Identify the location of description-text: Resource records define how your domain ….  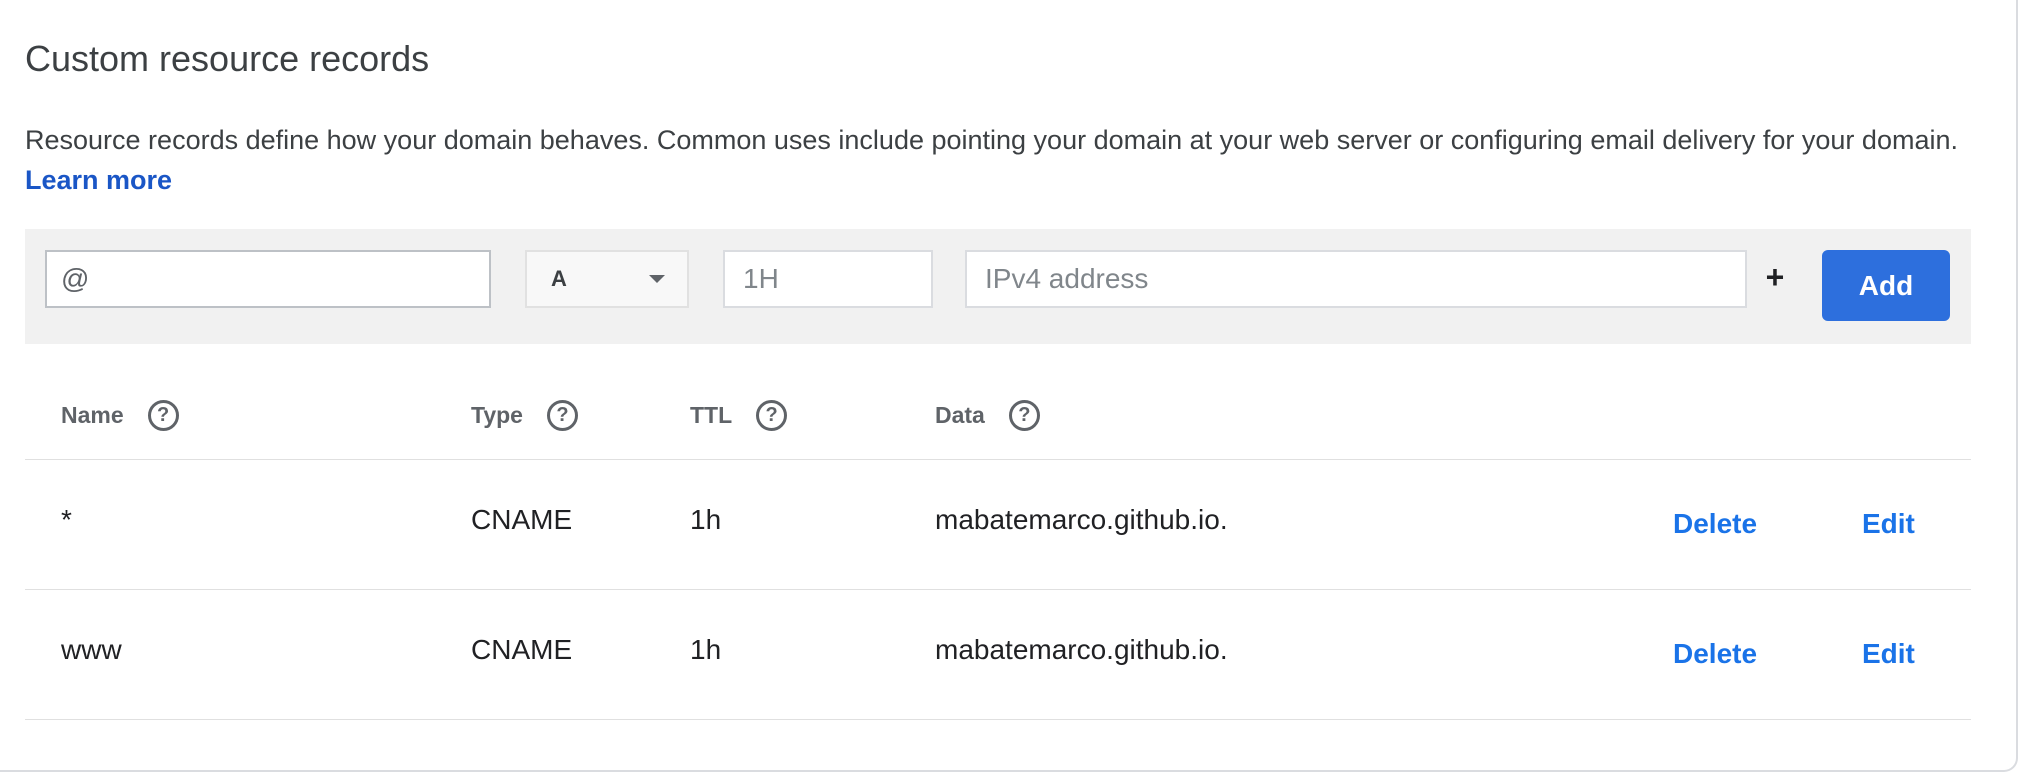
(991, 140).